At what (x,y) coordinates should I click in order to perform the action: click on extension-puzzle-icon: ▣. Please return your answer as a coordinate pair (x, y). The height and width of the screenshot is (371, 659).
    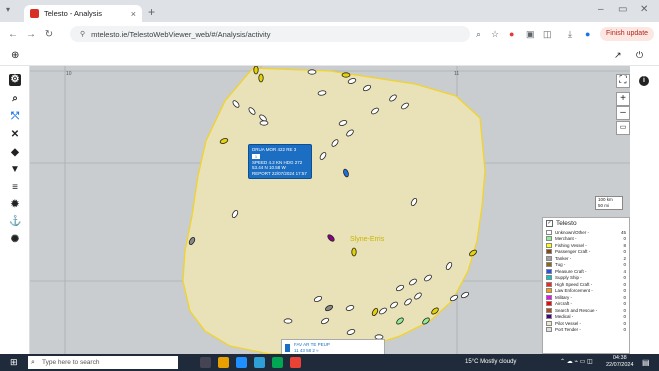
    Looking at the image, I should click on (530, 34).